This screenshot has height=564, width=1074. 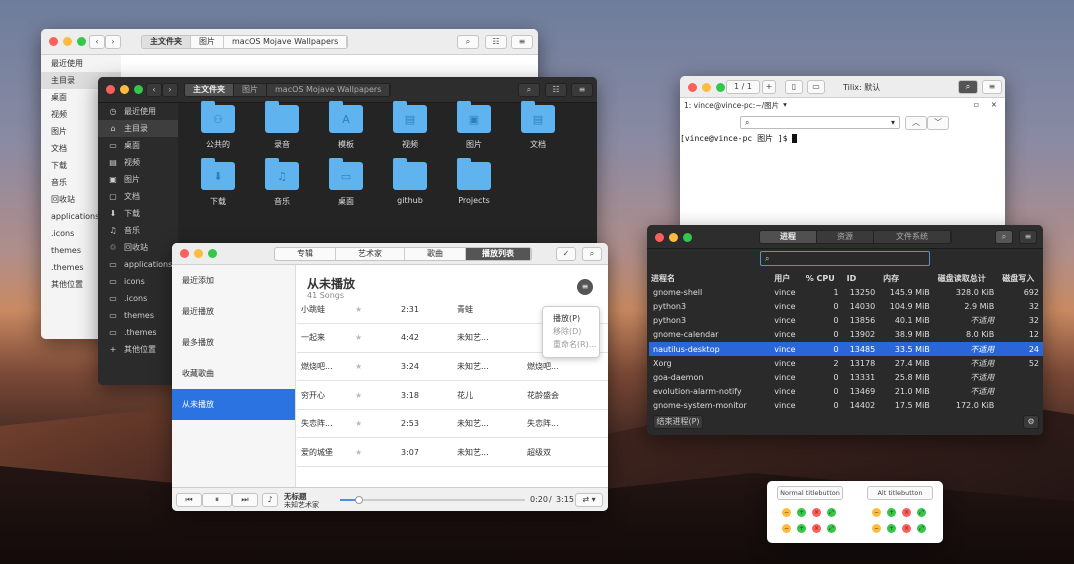 What do you see at coordinates (794, 87) in the screenshot?
I see `split-button: ▯` at bounding box center [794, 87].